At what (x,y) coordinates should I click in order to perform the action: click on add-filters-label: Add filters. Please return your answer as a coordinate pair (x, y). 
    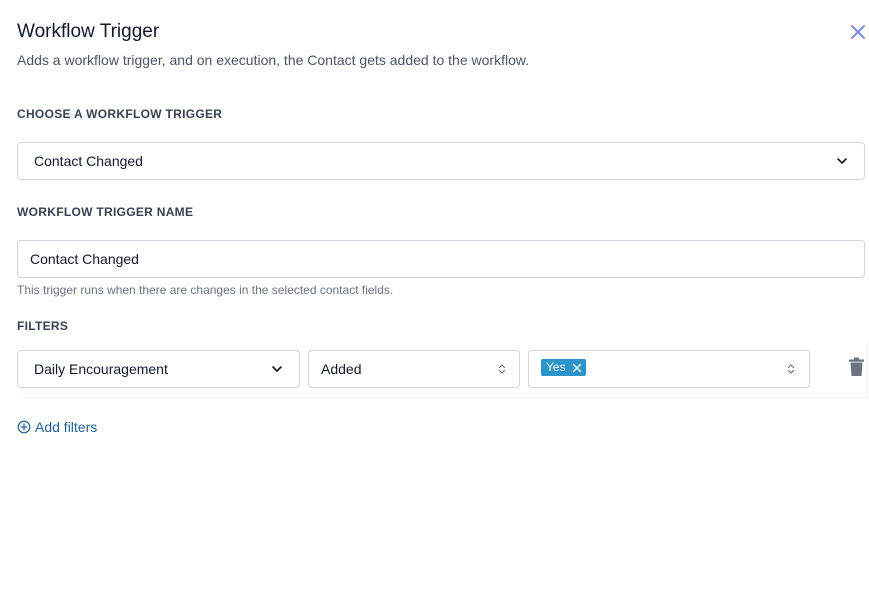
    Looking at the image, I should click on (66, 427).